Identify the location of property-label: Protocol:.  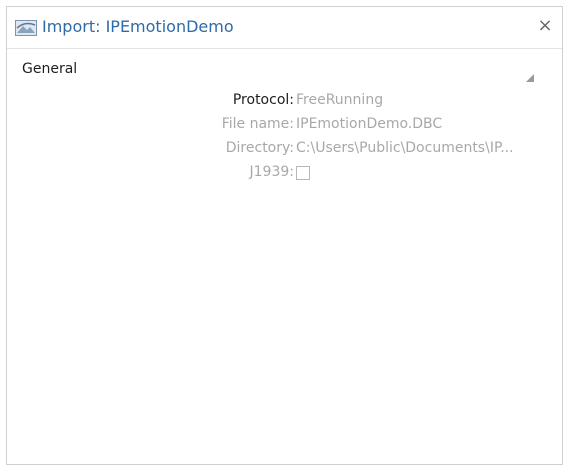
(263, 100).